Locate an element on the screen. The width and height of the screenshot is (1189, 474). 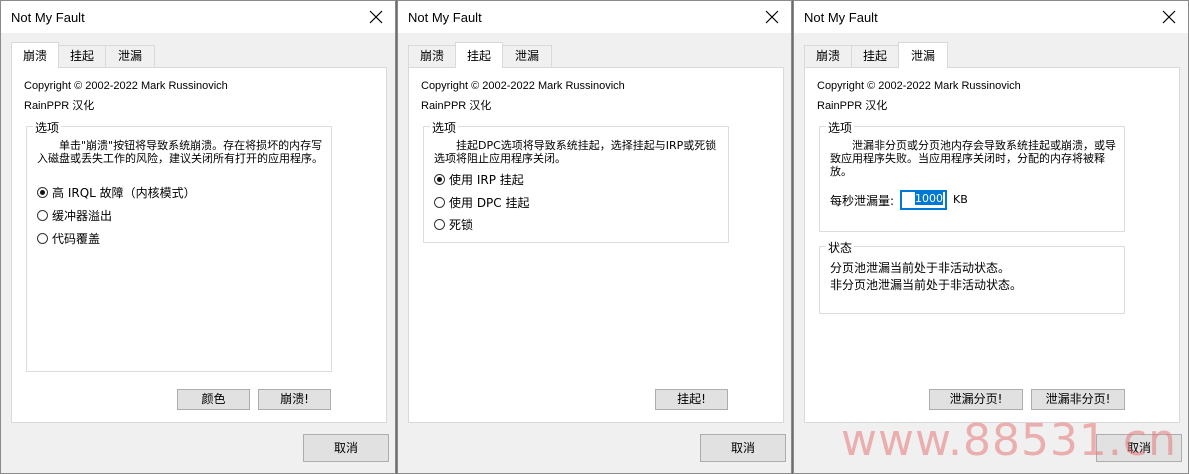
radio-deadlock: 死锁 is located at coordinates (453, 224).